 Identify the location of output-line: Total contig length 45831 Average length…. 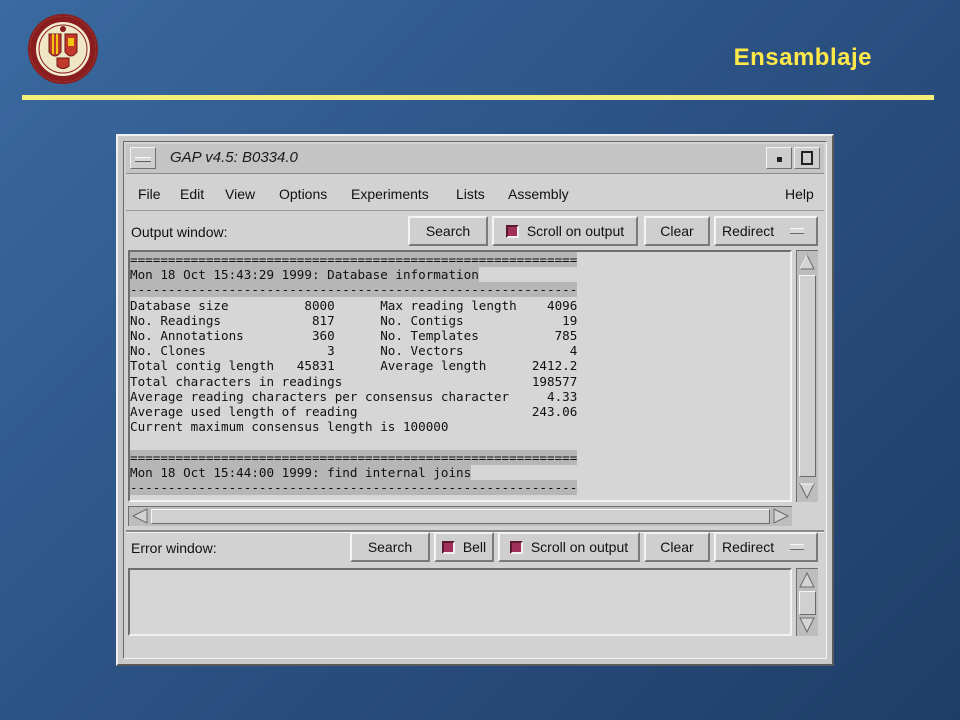
(354, 366).